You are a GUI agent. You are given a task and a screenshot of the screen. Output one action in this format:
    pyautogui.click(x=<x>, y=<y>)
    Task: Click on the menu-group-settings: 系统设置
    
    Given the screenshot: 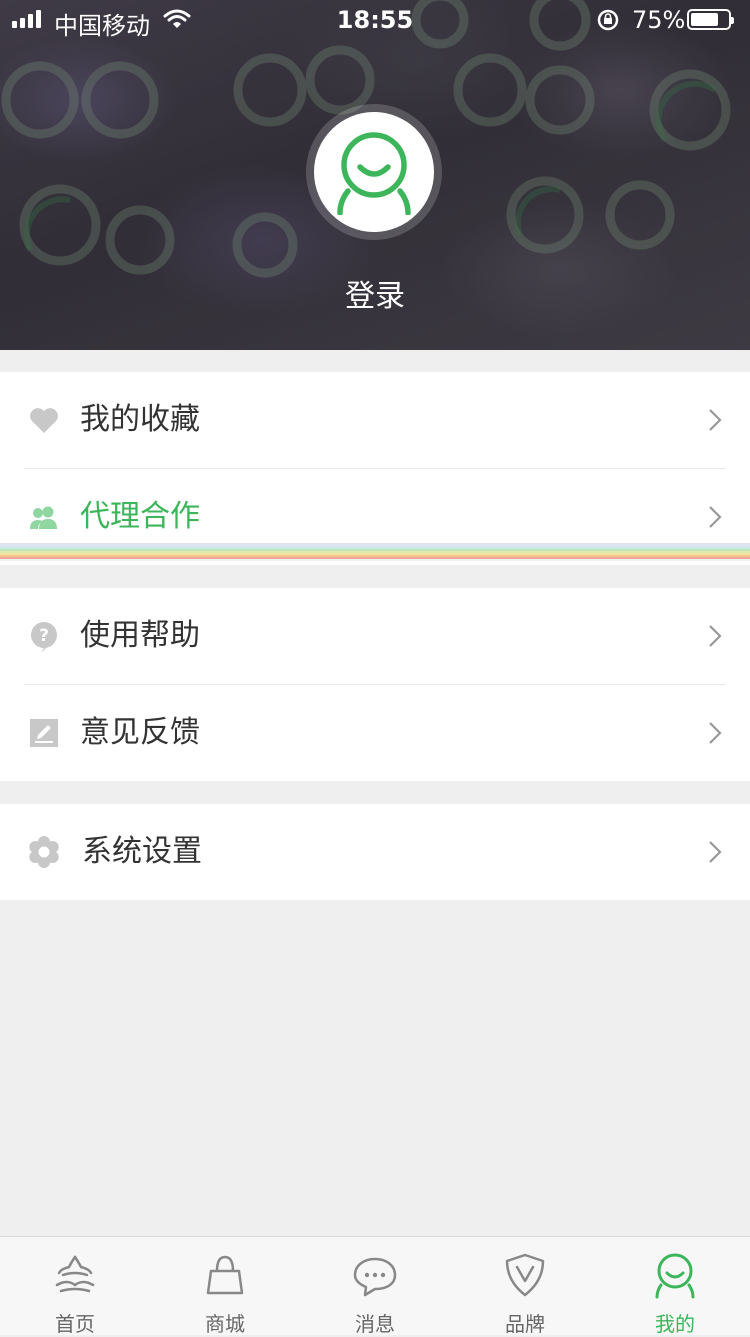 What is the action you would take?
    pyautogui.click(x=375, y=852)
    